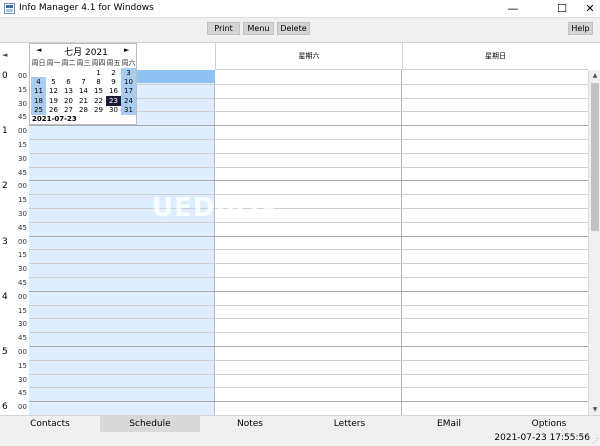 The width and height of the screenshot is (600, 446). I want to click on hour-label: 6, so click(5, 407).